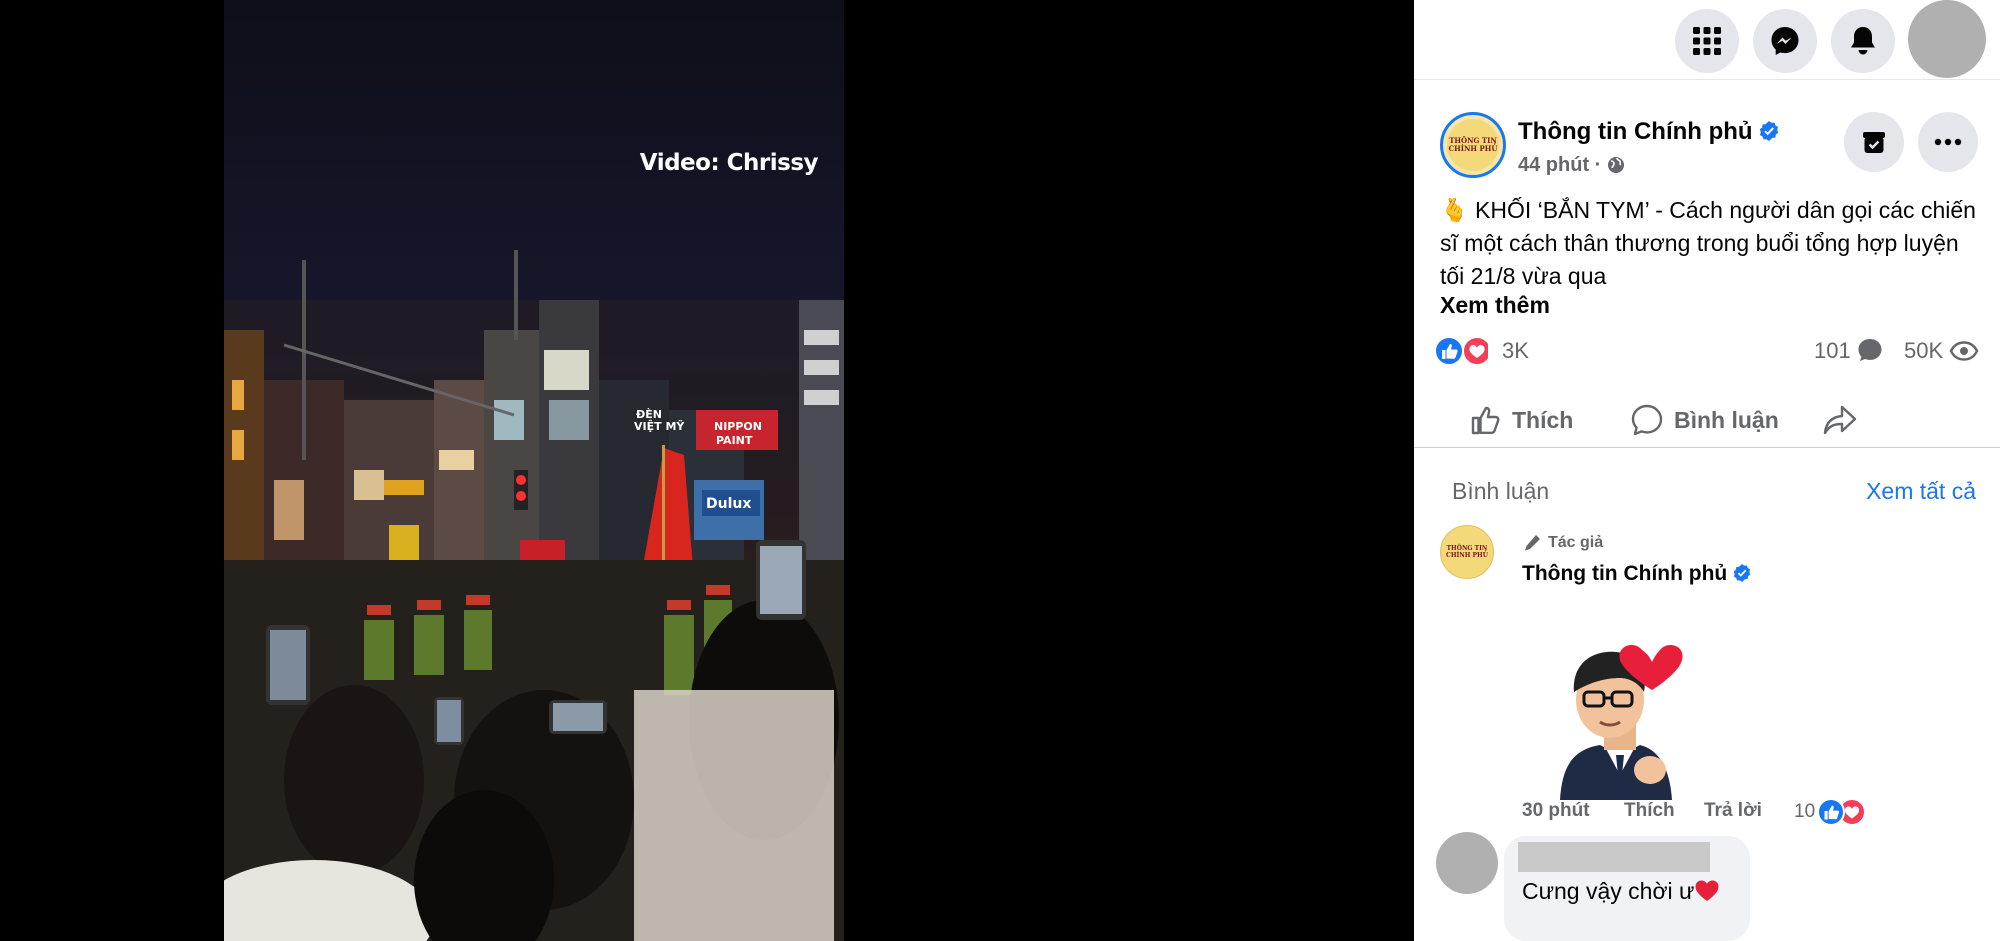 This screenshot has width=2000, height=941. What do you see at coordinates (1621, 722) in the screenshot?
I see `avatar-sticker` at bounding box center [1621, 722].